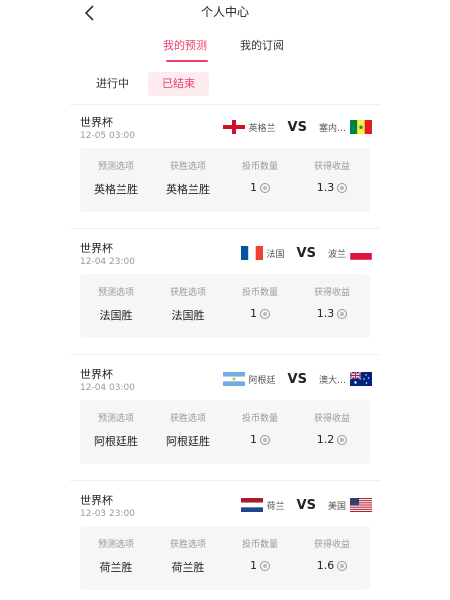  Describe the element at coordinates (306, 505) in the screenshot. I see `teams-row: 荷兰 VS 美国` at that location.